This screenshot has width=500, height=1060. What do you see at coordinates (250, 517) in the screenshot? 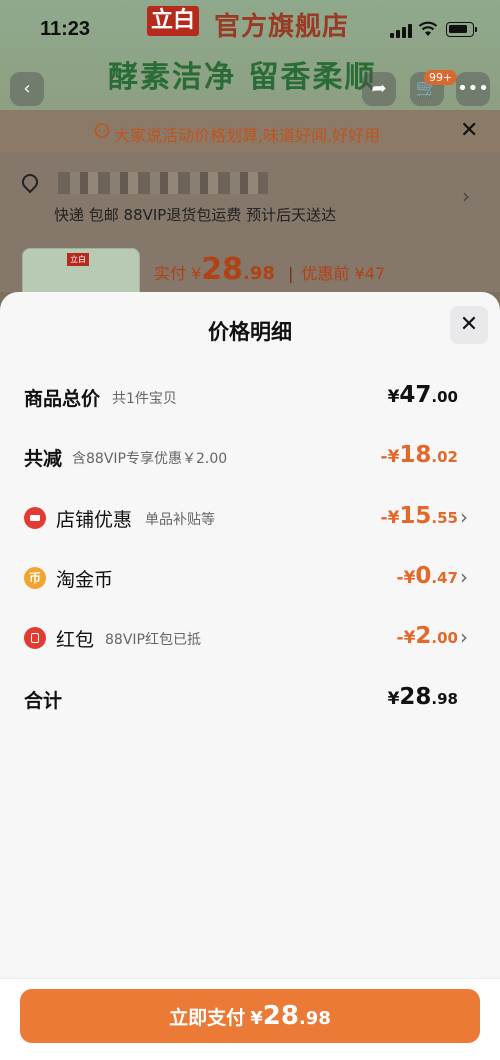
I see `row-store-discount: 店铺优惠 单品补贴等 -¥15.55 ›` at bounding box center [250, 517].